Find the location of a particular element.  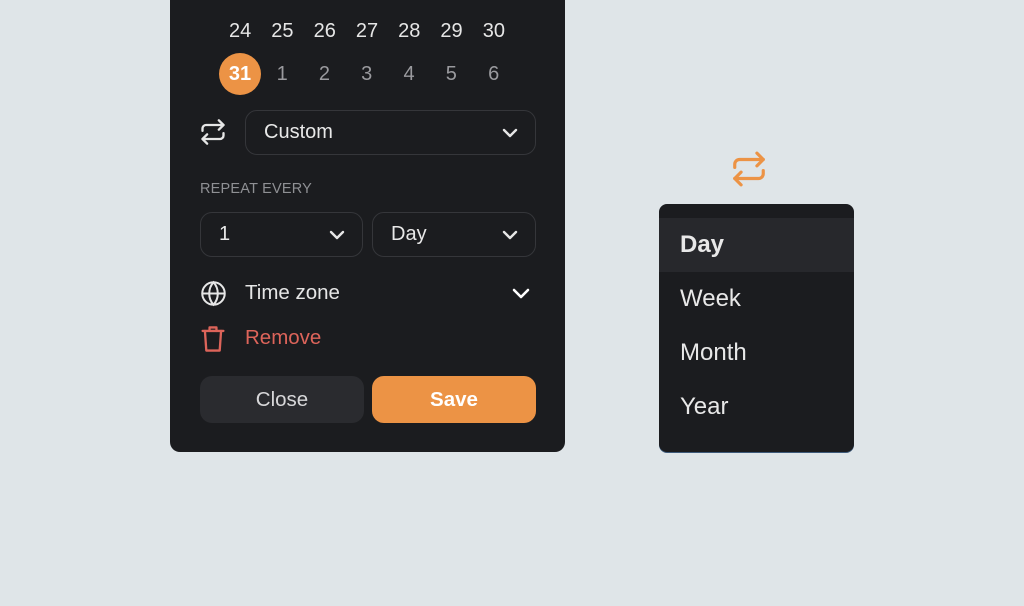

repeat-select: Custom is located at coordinates (390, 132).